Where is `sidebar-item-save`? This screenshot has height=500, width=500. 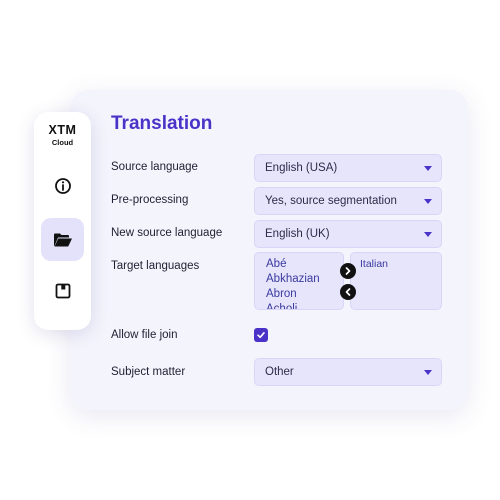
sidebar-item-save is located at coordinates (62, 290).